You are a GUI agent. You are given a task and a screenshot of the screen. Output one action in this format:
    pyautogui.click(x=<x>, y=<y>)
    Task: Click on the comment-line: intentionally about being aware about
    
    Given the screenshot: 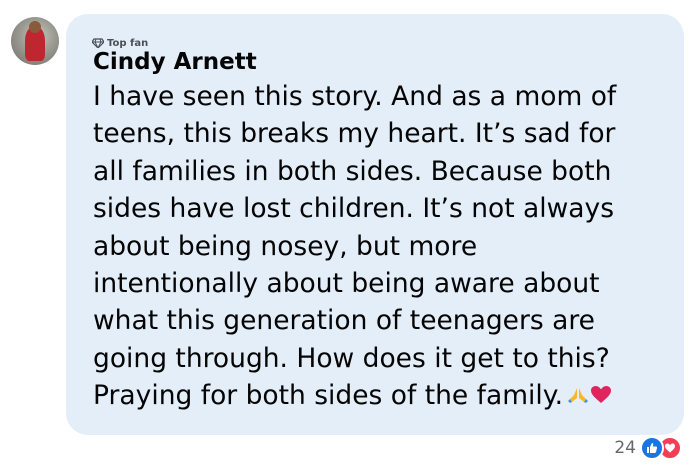 What is the action you would take?
    pyautogui.click(x=346, y=284)
    